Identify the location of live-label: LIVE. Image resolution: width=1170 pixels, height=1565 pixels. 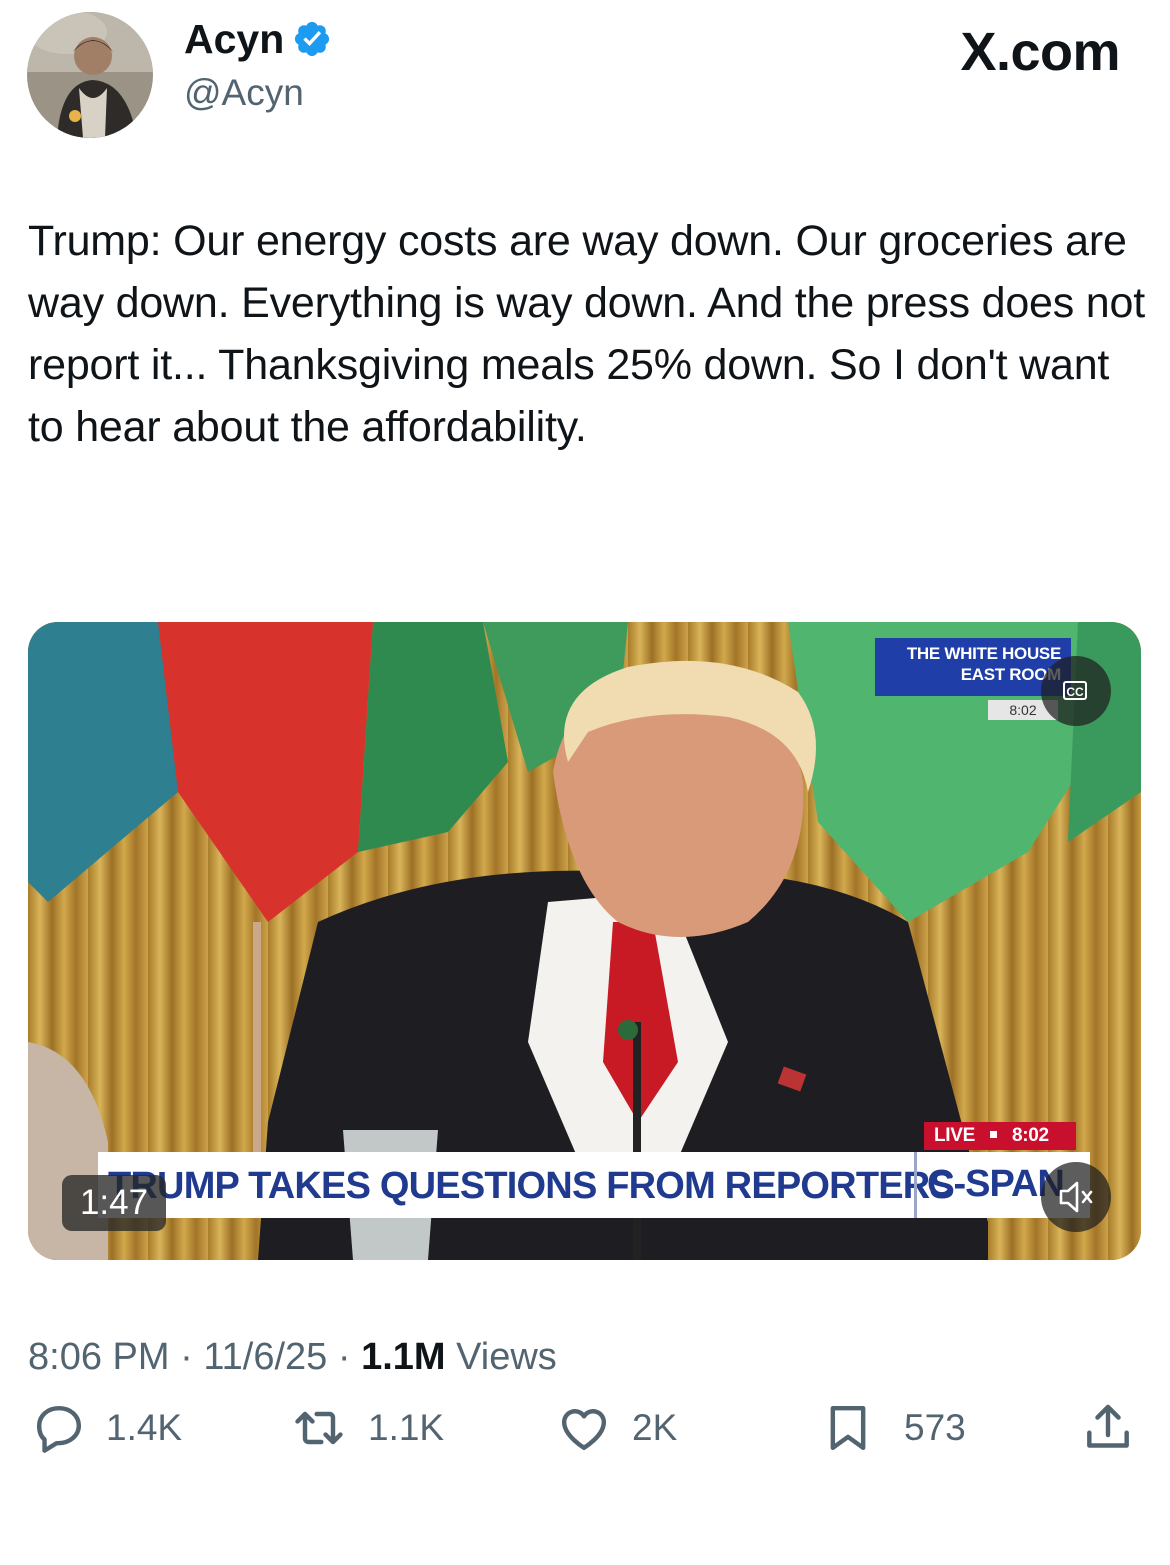
(955, 1135).